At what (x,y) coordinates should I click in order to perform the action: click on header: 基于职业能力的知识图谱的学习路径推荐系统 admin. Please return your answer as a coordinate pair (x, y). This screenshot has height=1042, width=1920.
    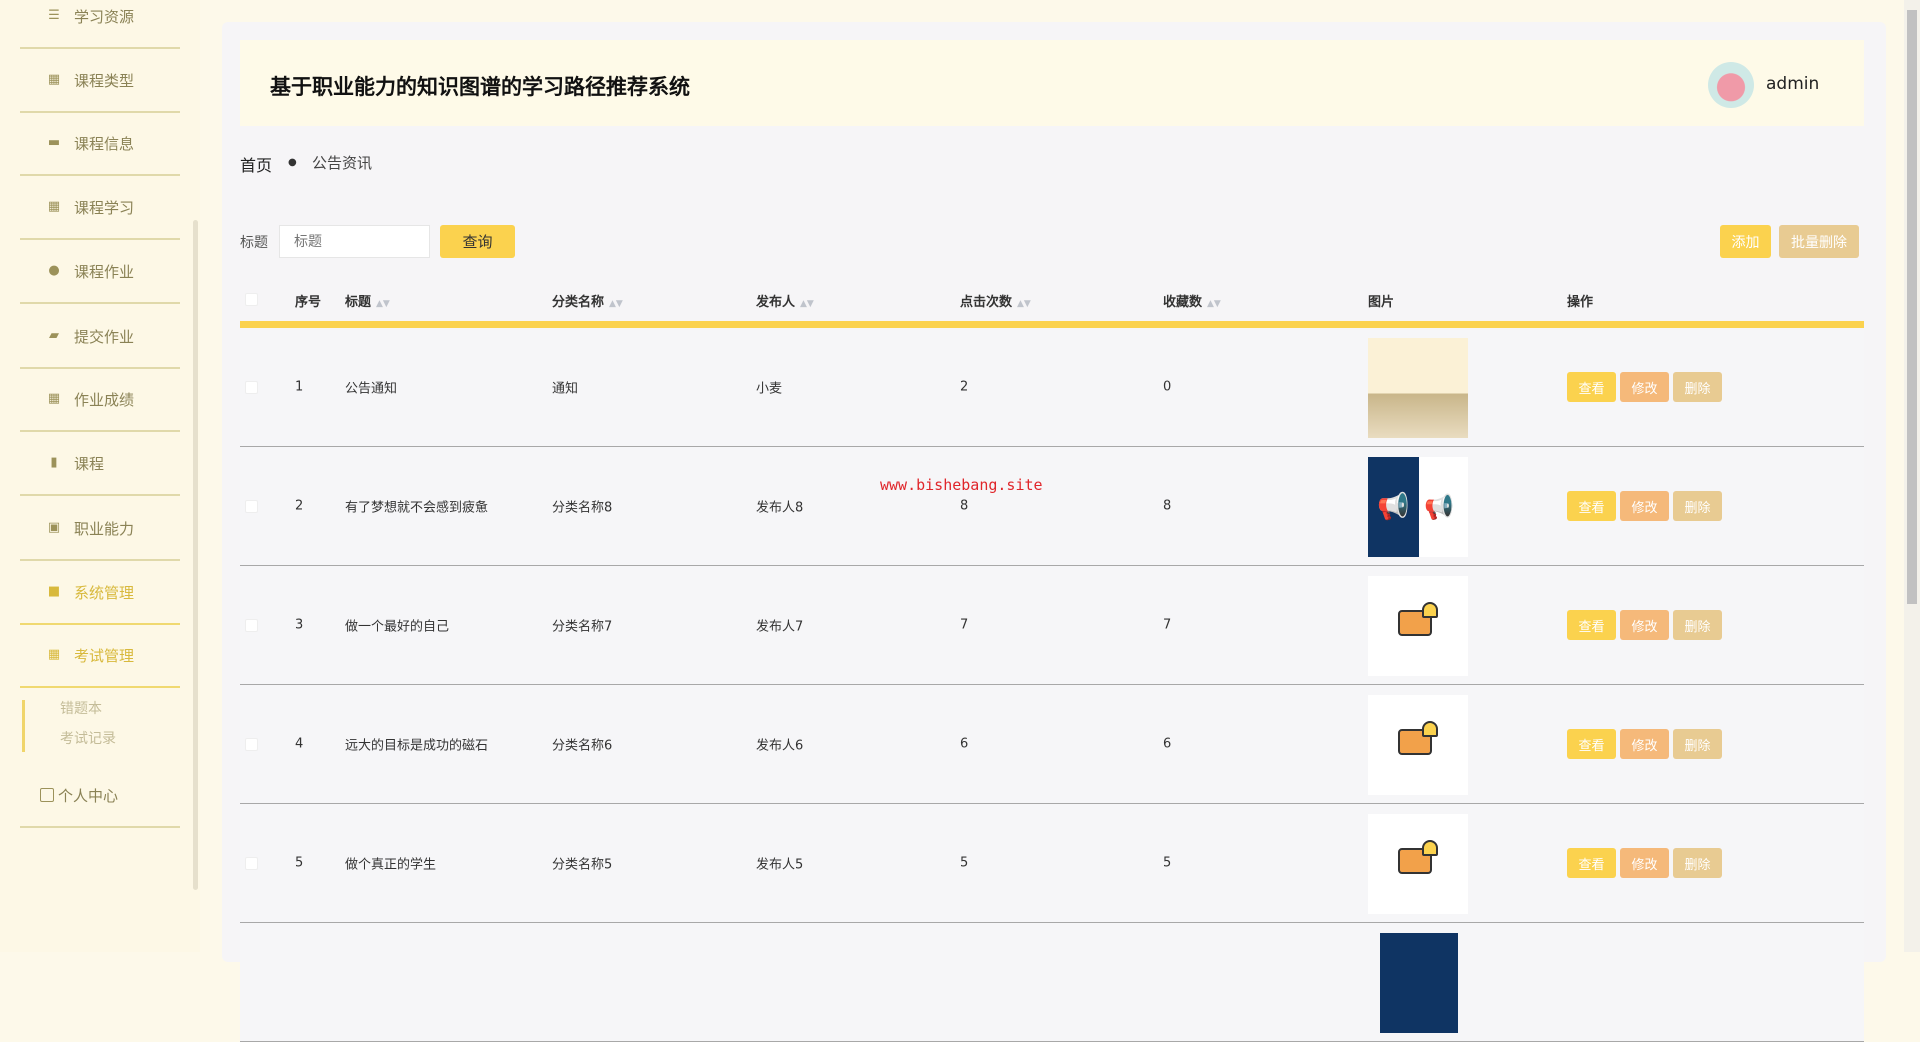
    Looking at the image, I should click on (1052, 83).